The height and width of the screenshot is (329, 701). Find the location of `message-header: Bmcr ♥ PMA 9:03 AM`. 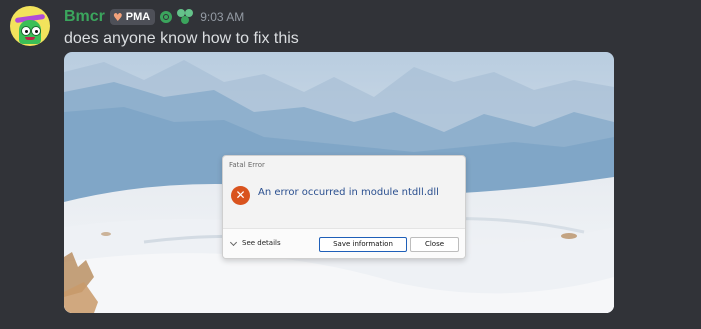

message-header: Bmcr ♥ PMA 9:03 AM is located at coordinates (154, 17).